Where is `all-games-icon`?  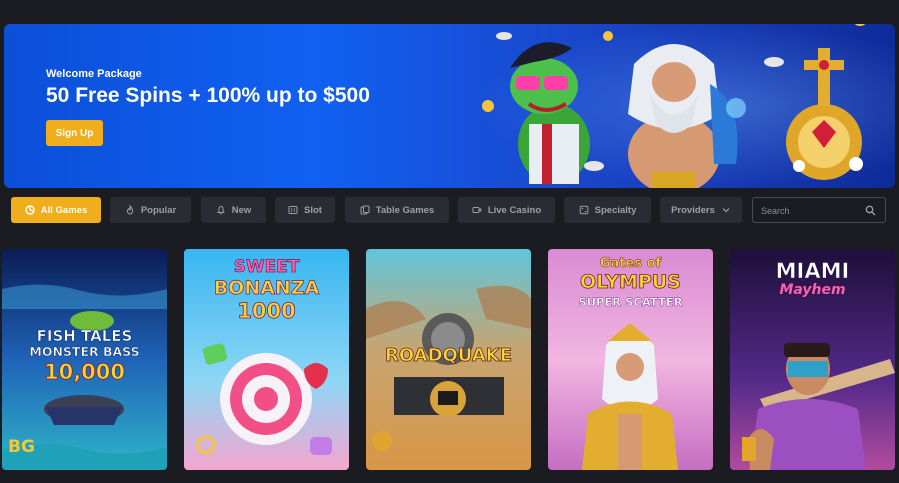
all-games-icon is located at coordinates (30, 210).